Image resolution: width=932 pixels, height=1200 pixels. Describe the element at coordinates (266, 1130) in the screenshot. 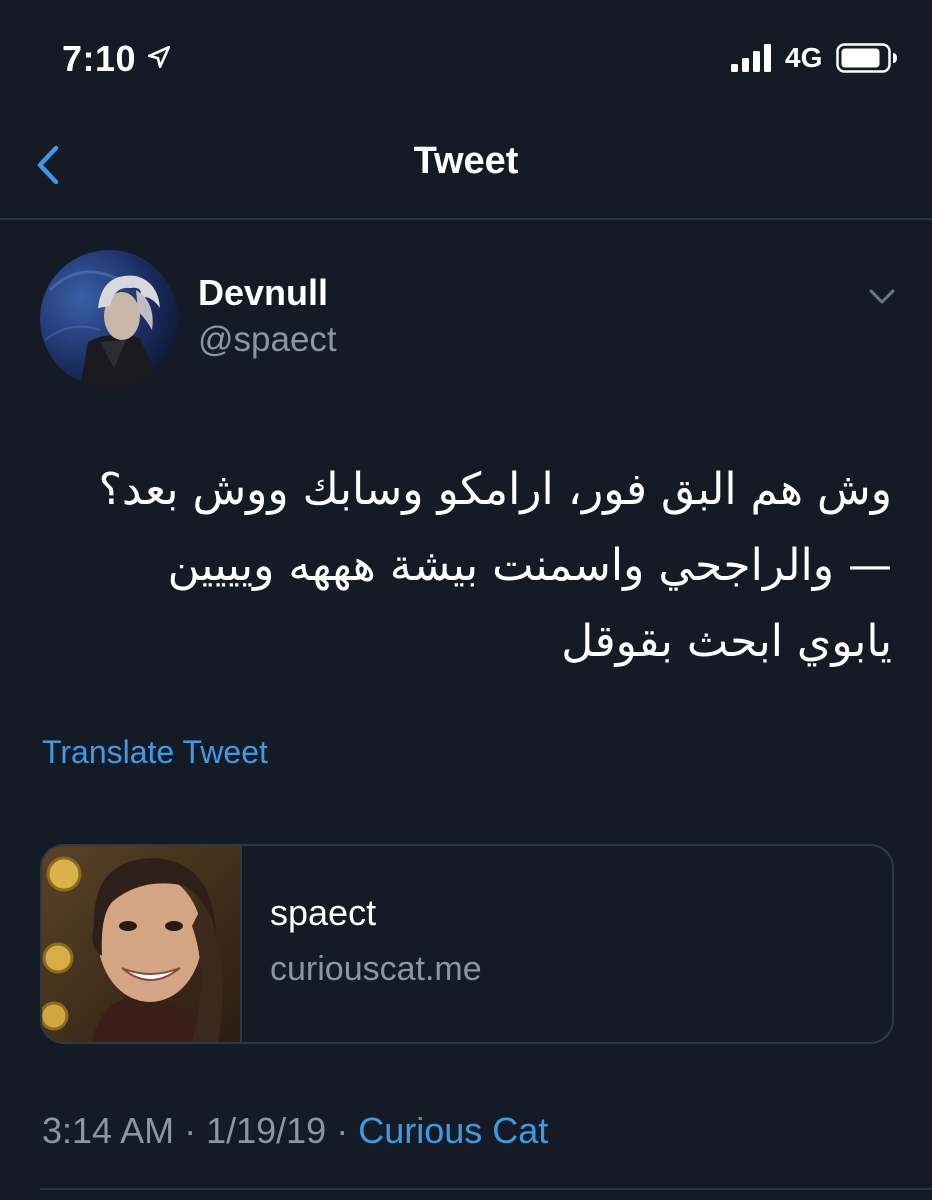

I see `tweet-date: 1/19/19` at that location.